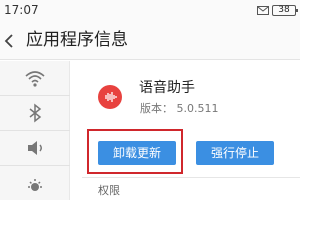 This screenshot has width=320, height=240. What do you see at coordinates (77, 40) in the screenshot?
I see `page-title: 应用程序信息` at bounding box center [77, 40].